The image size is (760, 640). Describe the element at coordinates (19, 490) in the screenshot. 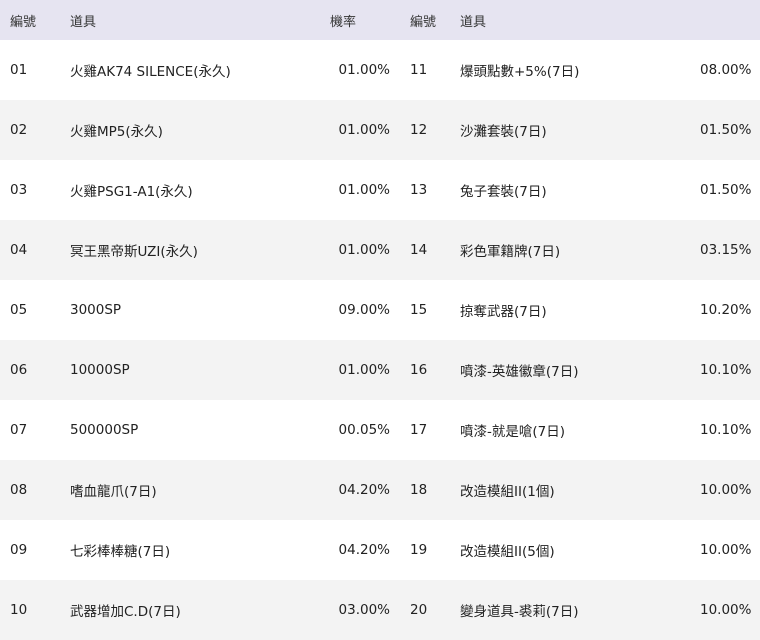

I see `cell-num: 08` at that location.